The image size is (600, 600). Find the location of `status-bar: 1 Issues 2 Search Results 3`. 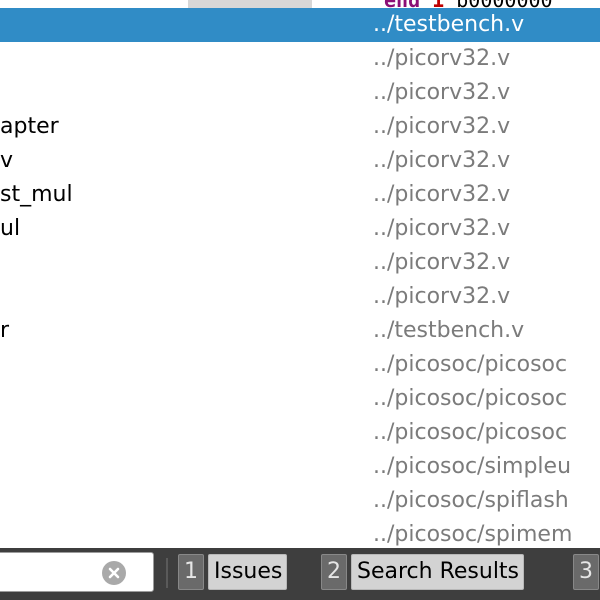

status-bar: 1 Issues 2 Search Results 3 is located at coordinates (300, 574).